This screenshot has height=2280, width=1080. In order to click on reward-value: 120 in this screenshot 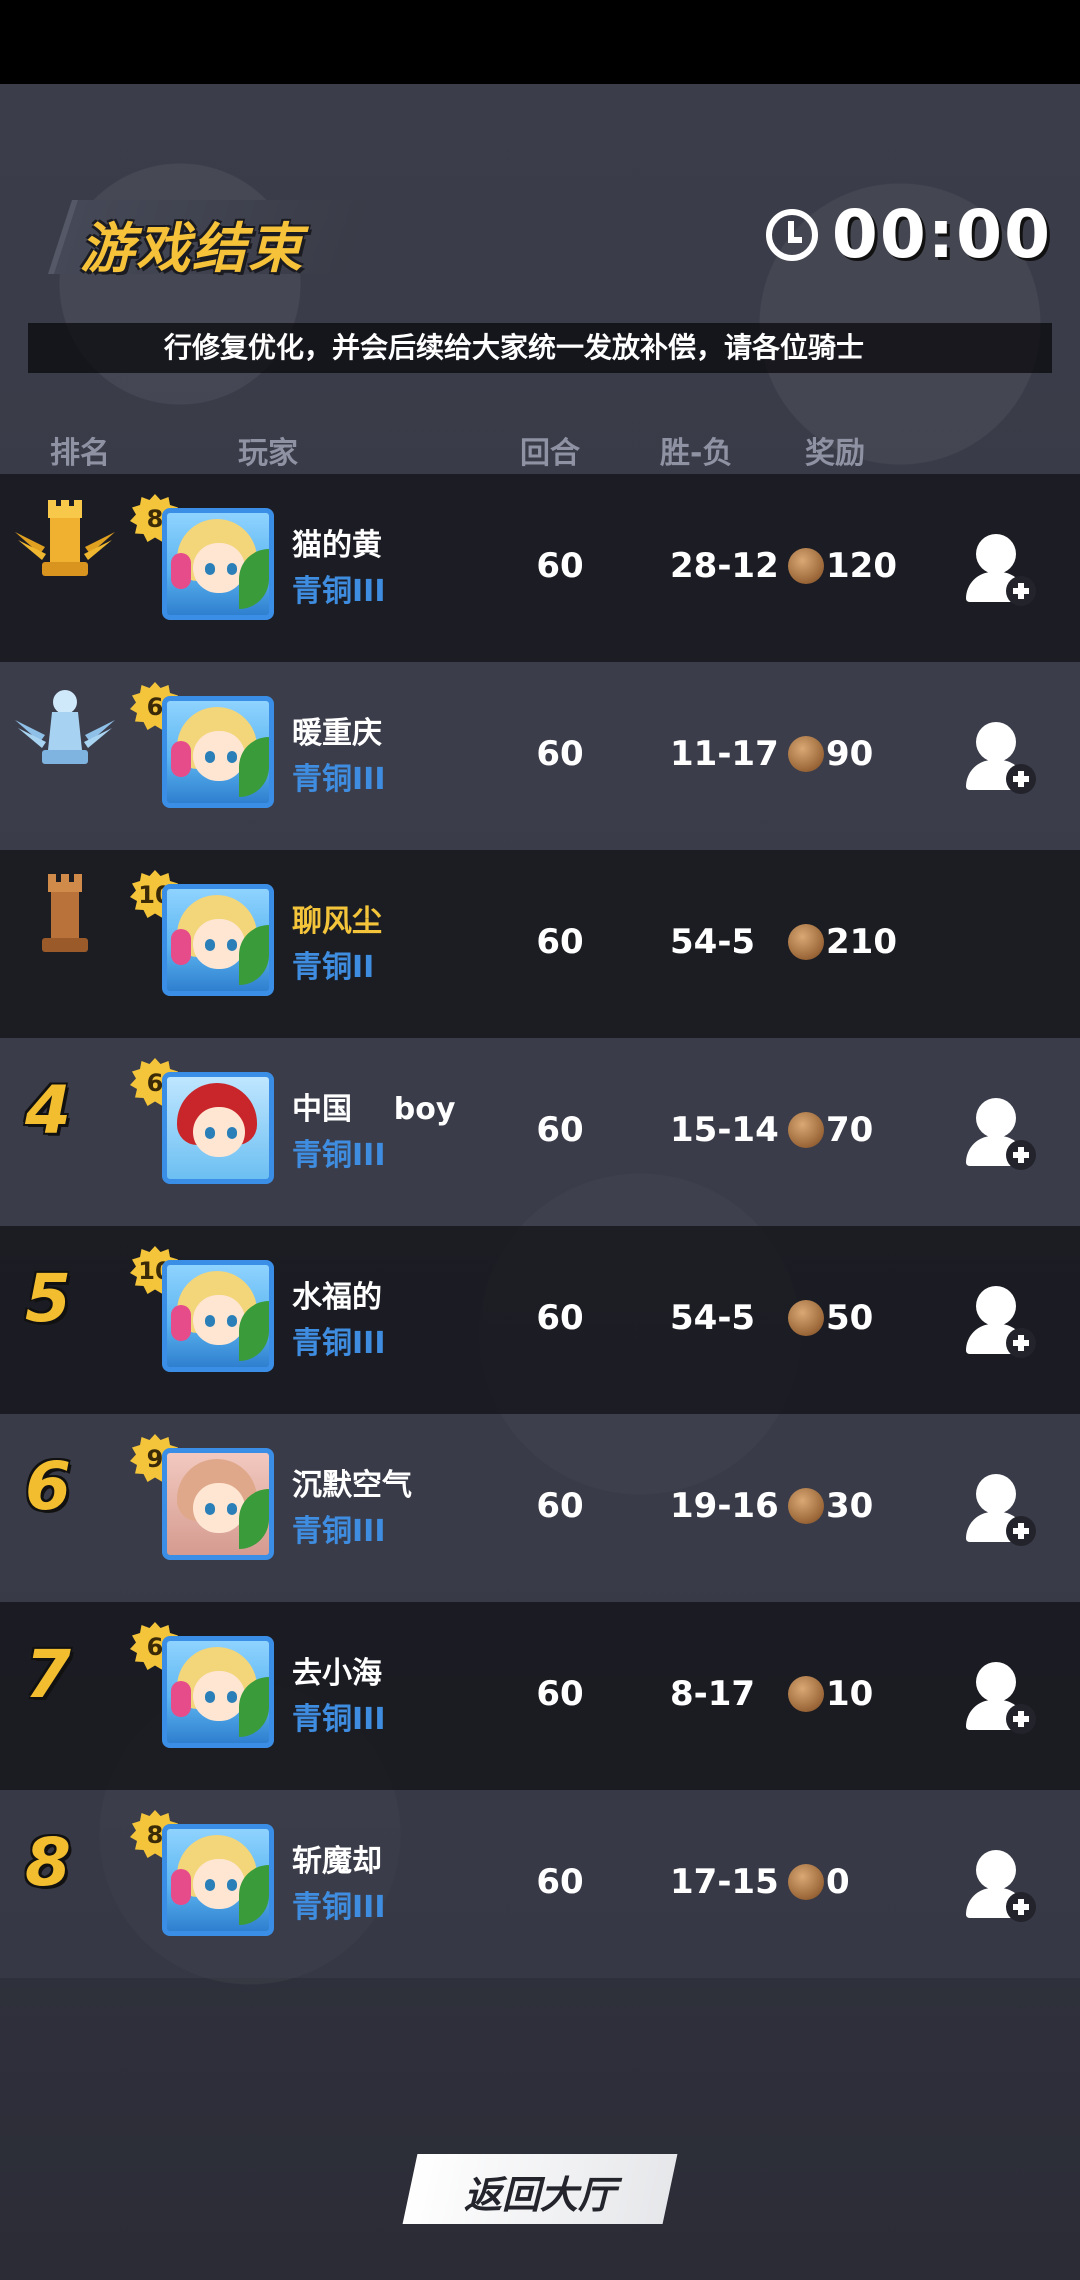, I will do `click(861, 566)`.